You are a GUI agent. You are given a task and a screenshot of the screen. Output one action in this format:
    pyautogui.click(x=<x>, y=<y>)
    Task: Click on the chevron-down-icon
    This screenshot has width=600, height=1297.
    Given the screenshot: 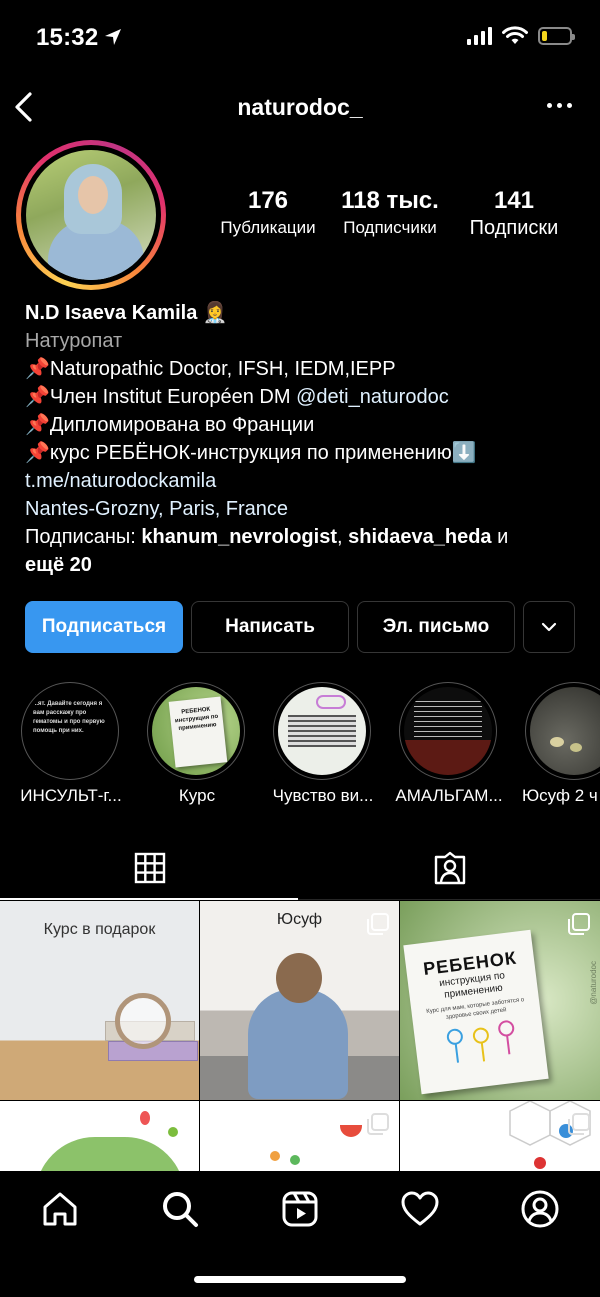 What is the action you would take?
    pyautogui.click(x=549, y=627)
    